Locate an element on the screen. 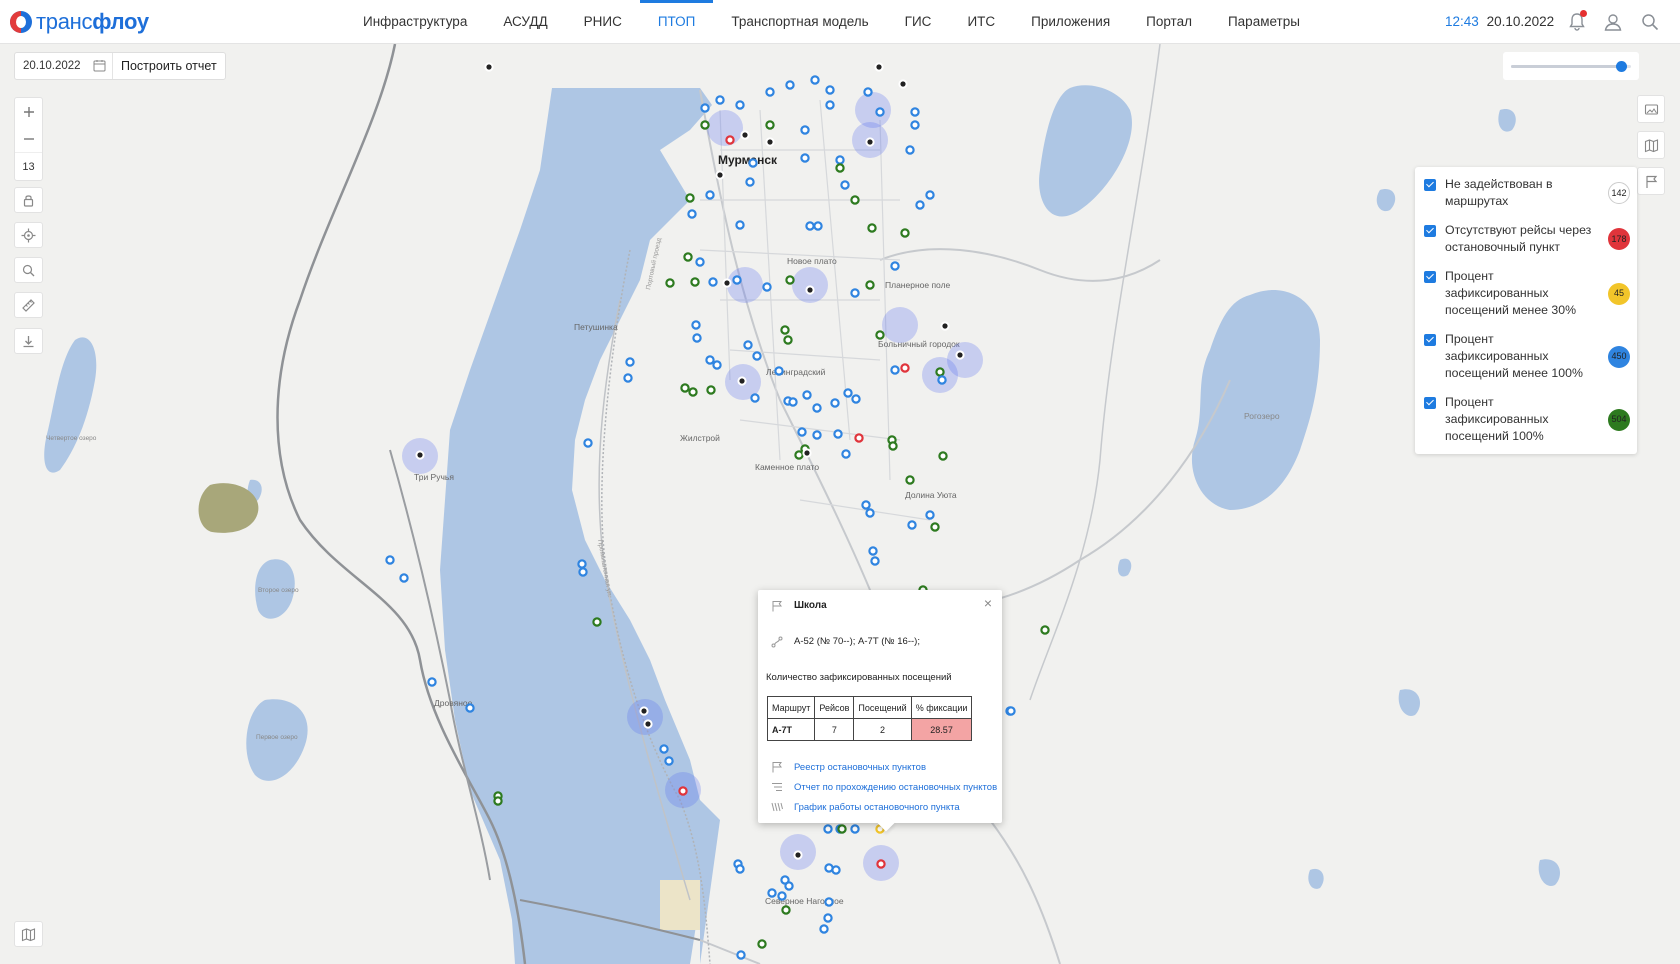 This screenshot has width=1680, height=964. nav-item-portal: Портал is located at coordinates (1169, 22).